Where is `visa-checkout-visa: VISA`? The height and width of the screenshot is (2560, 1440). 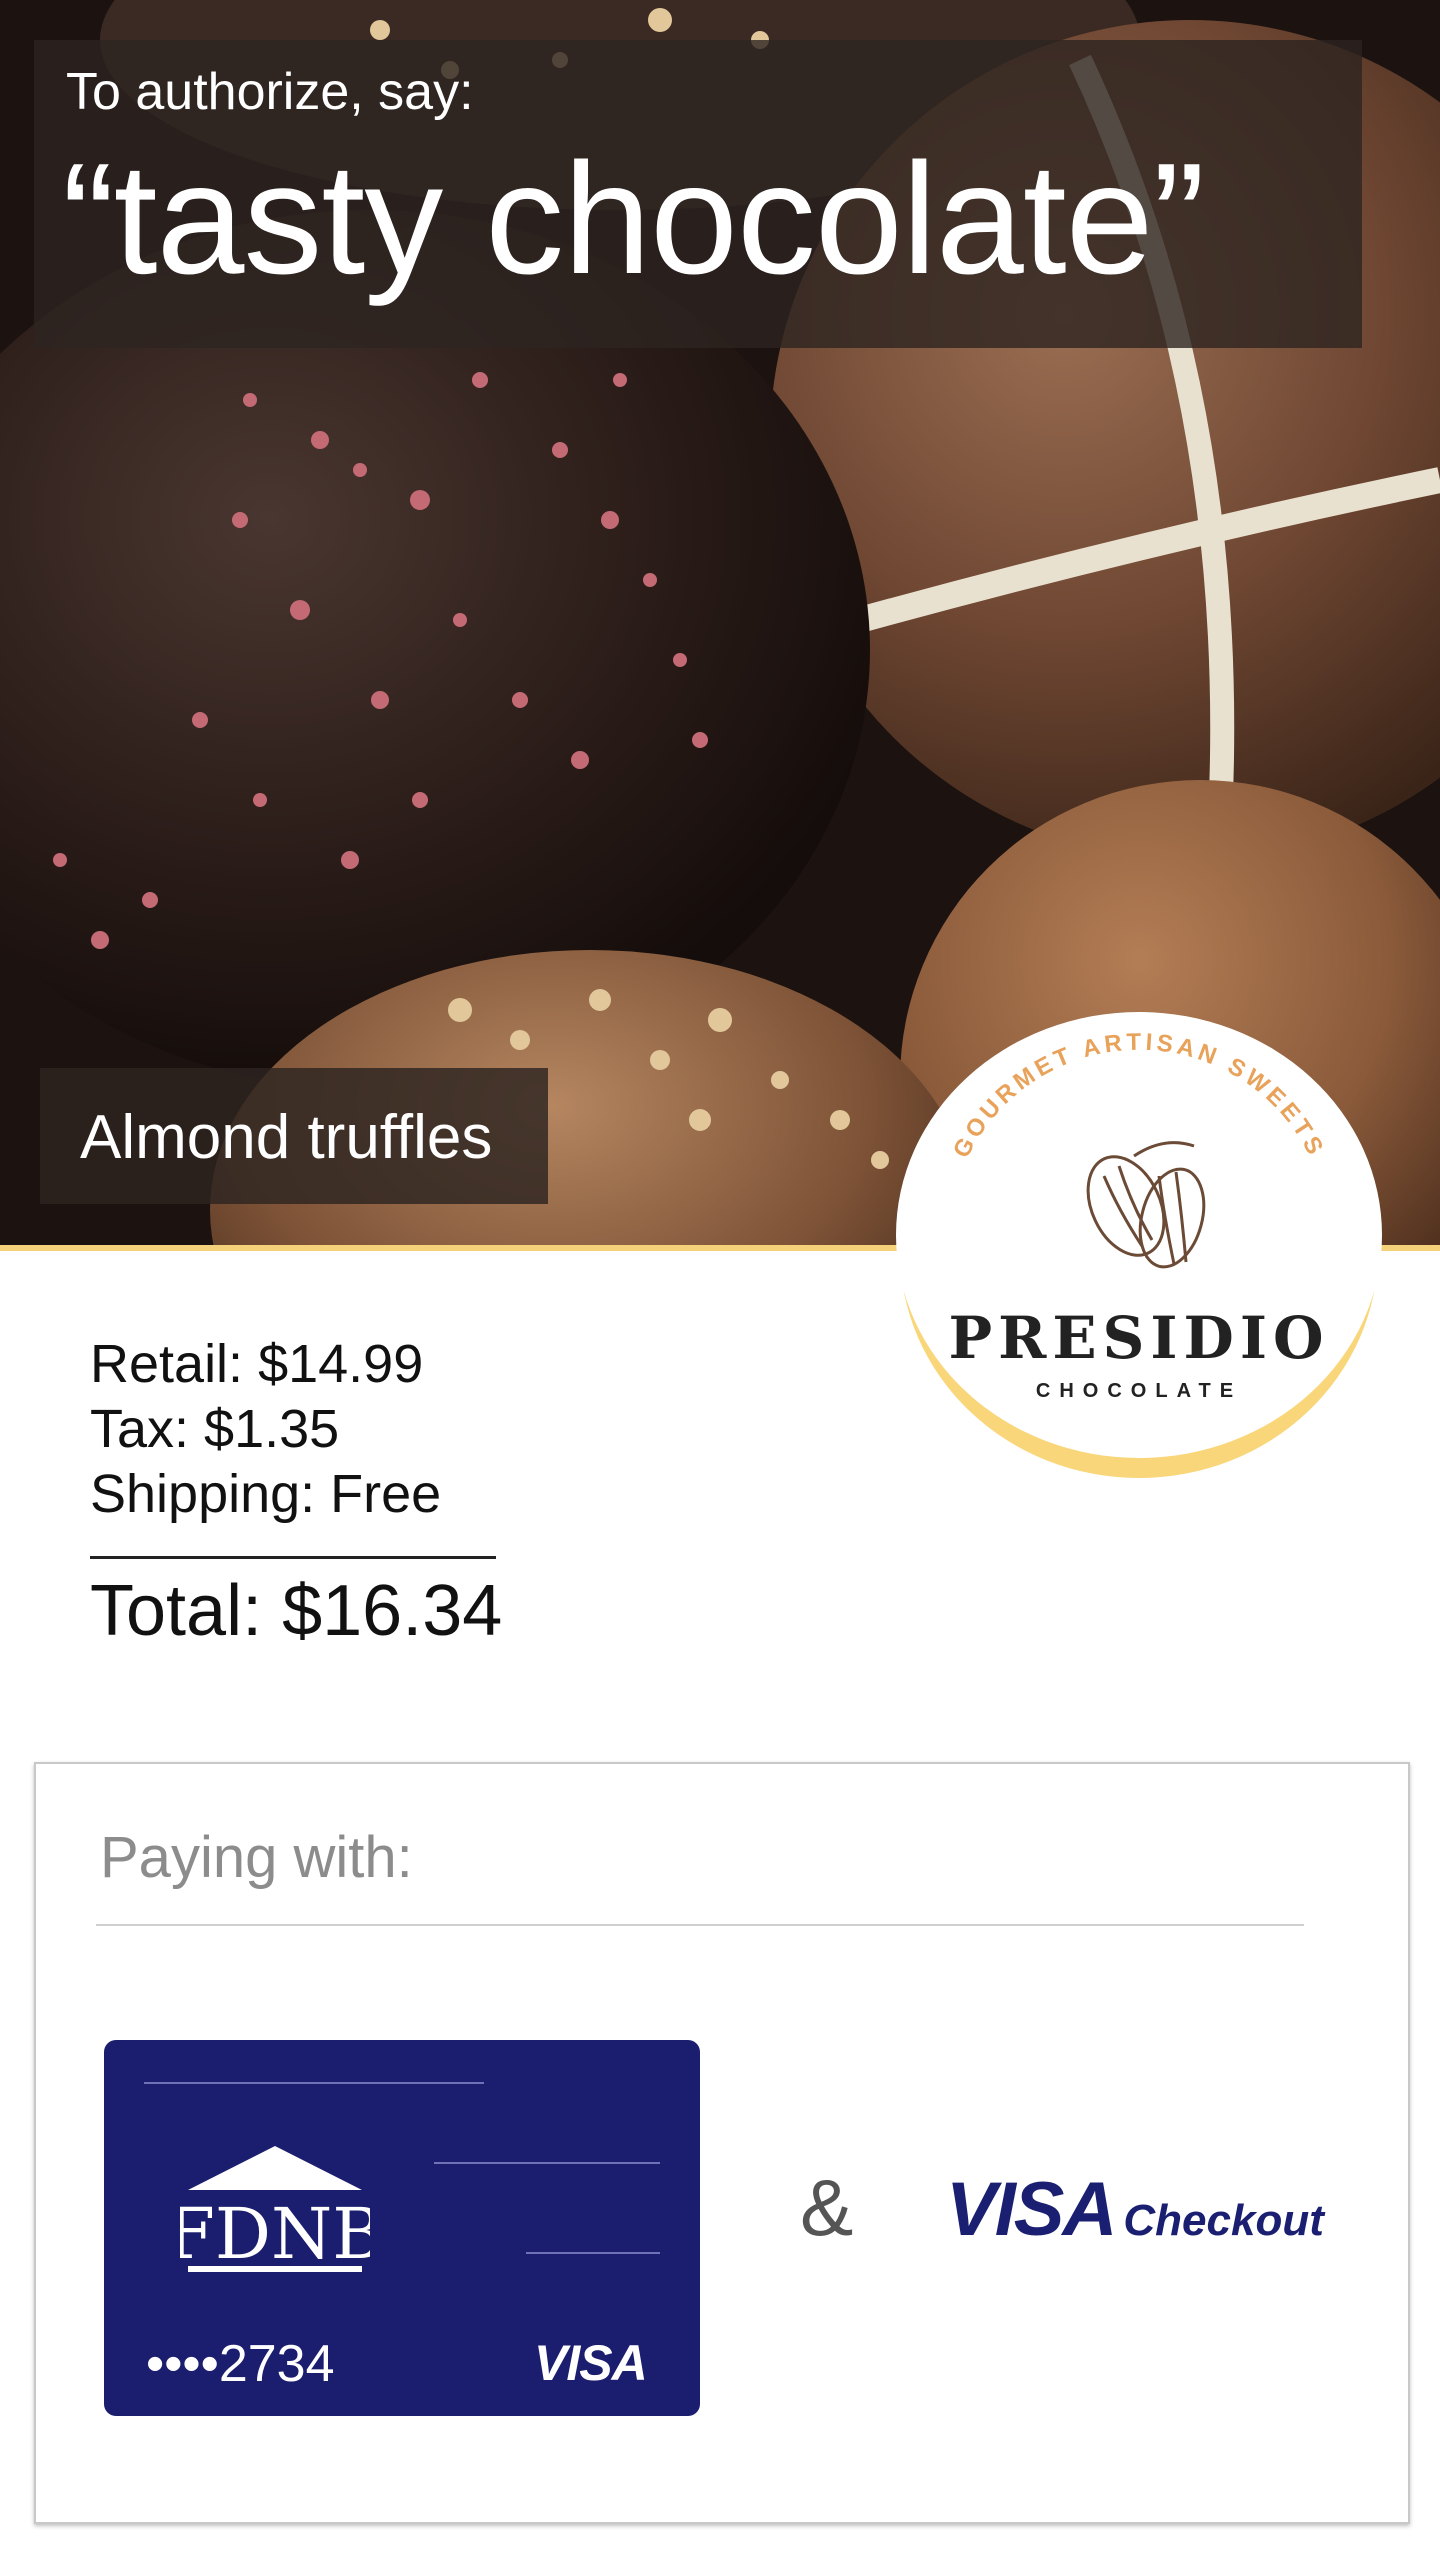
visa-checkout-visa: VISA is located at coordinates (1031, 2209).